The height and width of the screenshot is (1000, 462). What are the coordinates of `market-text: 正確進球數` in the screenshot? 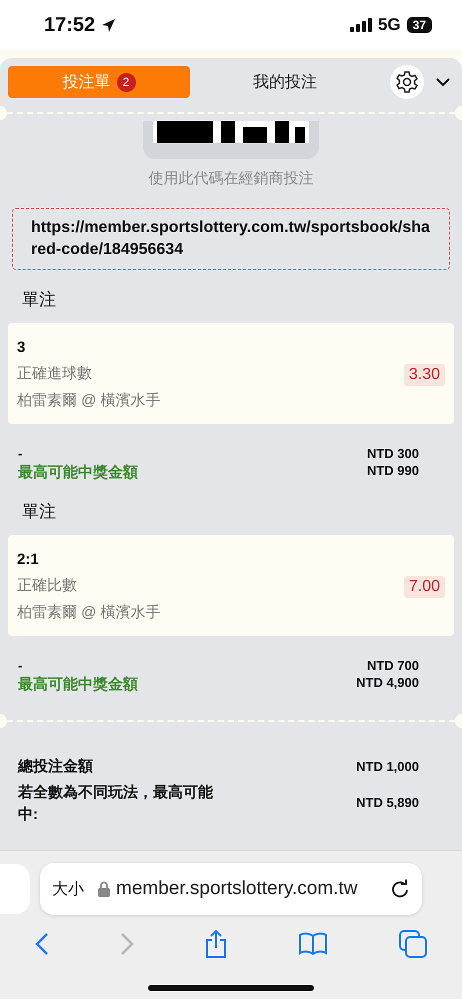 It's located at (55, 373).